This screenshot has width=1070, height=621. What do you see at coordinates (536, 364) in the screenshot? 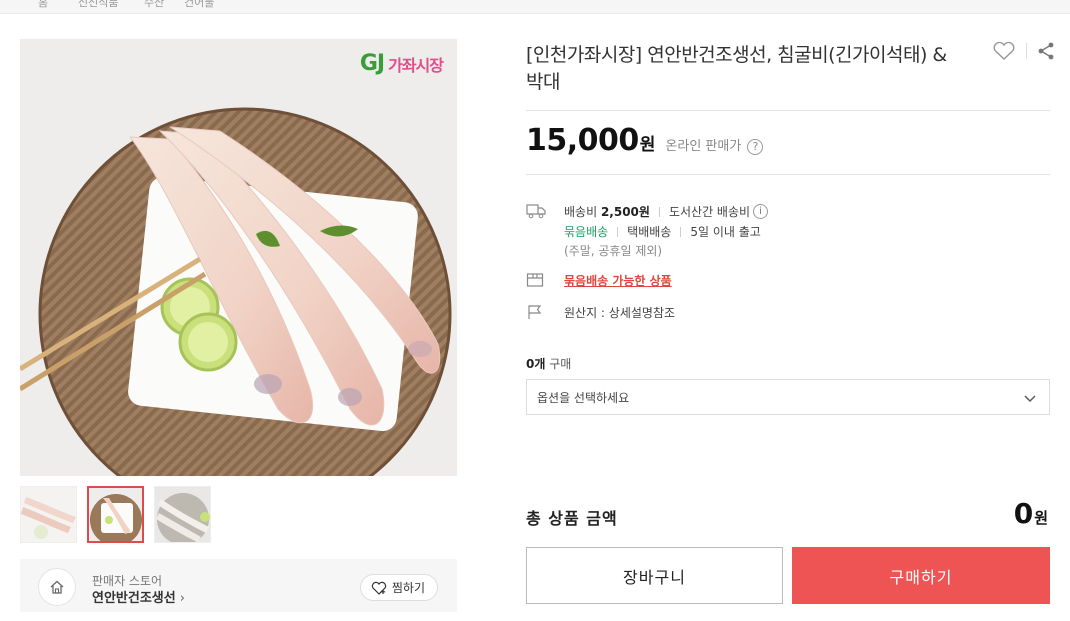
I see `purchase-count-num: 0개` at bounding box center [536, 364].